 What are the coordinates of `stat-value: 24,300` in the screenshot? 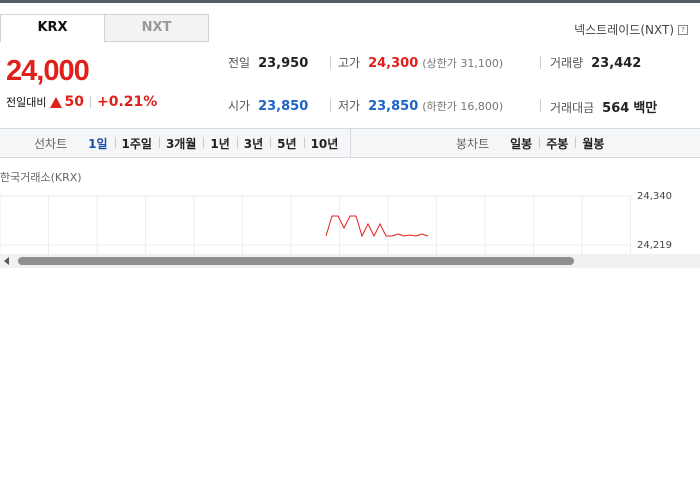 It's located at (393, 63).